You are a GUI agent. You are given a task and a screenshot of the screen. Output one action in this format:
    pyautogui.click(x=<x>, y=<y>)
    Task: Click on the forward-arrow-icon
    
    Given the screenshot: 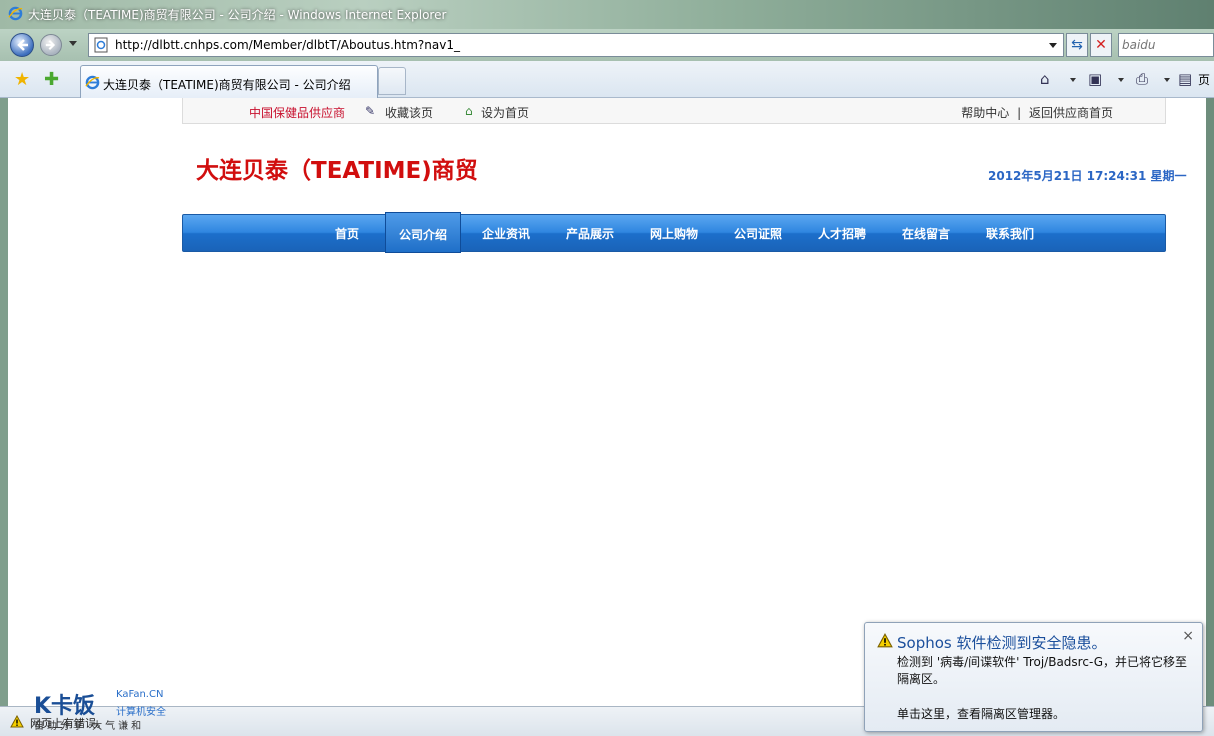 What is the action you would take?
    pyautogui.click(x=50, y=45)
    